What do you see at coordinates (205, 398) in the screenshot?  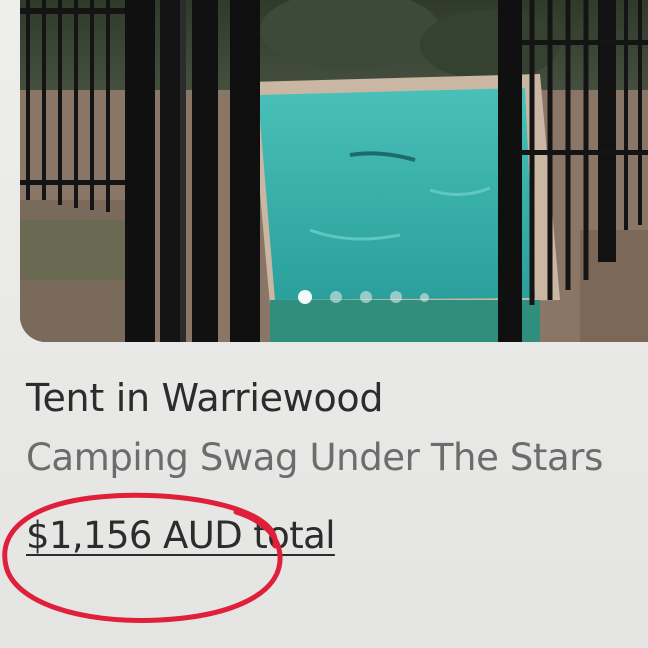 I see `listing-title: Tent in Warriewood` at bounding box center [205, 398].